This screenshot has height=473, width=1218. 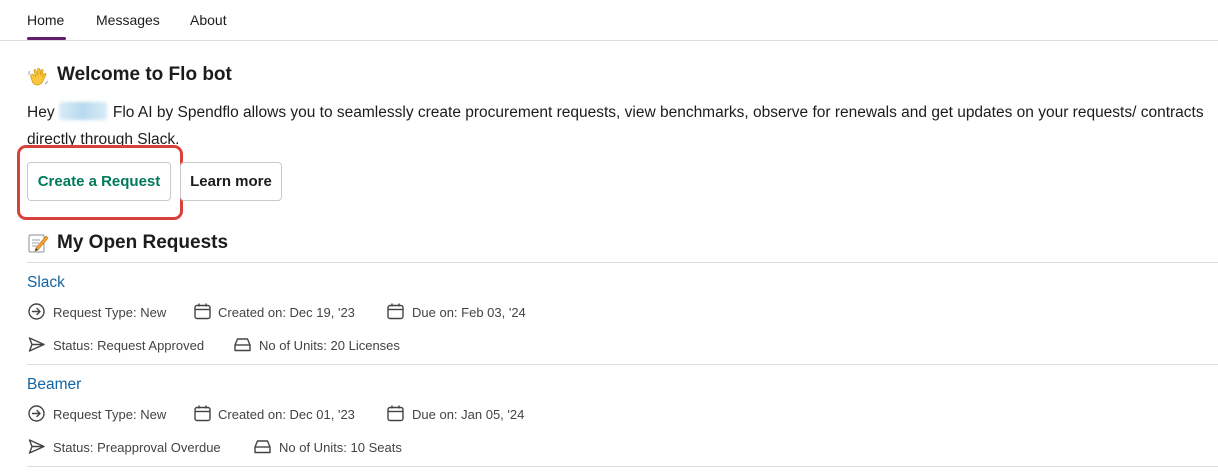 What do you see at coordinates (45, 20) in the screenshot?
I see `tab-home: Home` at bounding box center [45, 20].